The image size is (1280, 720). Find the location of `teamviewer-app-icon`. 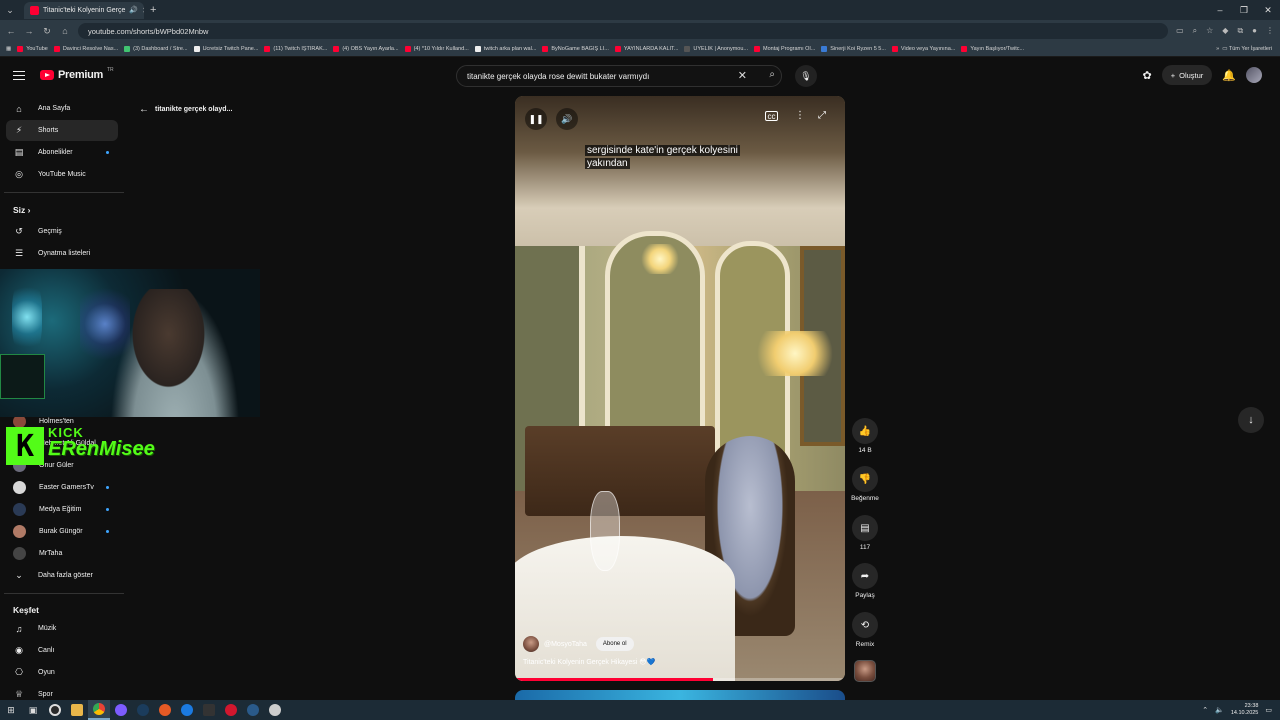

teamviewer-app-icon is located at coordinates (187, 710).